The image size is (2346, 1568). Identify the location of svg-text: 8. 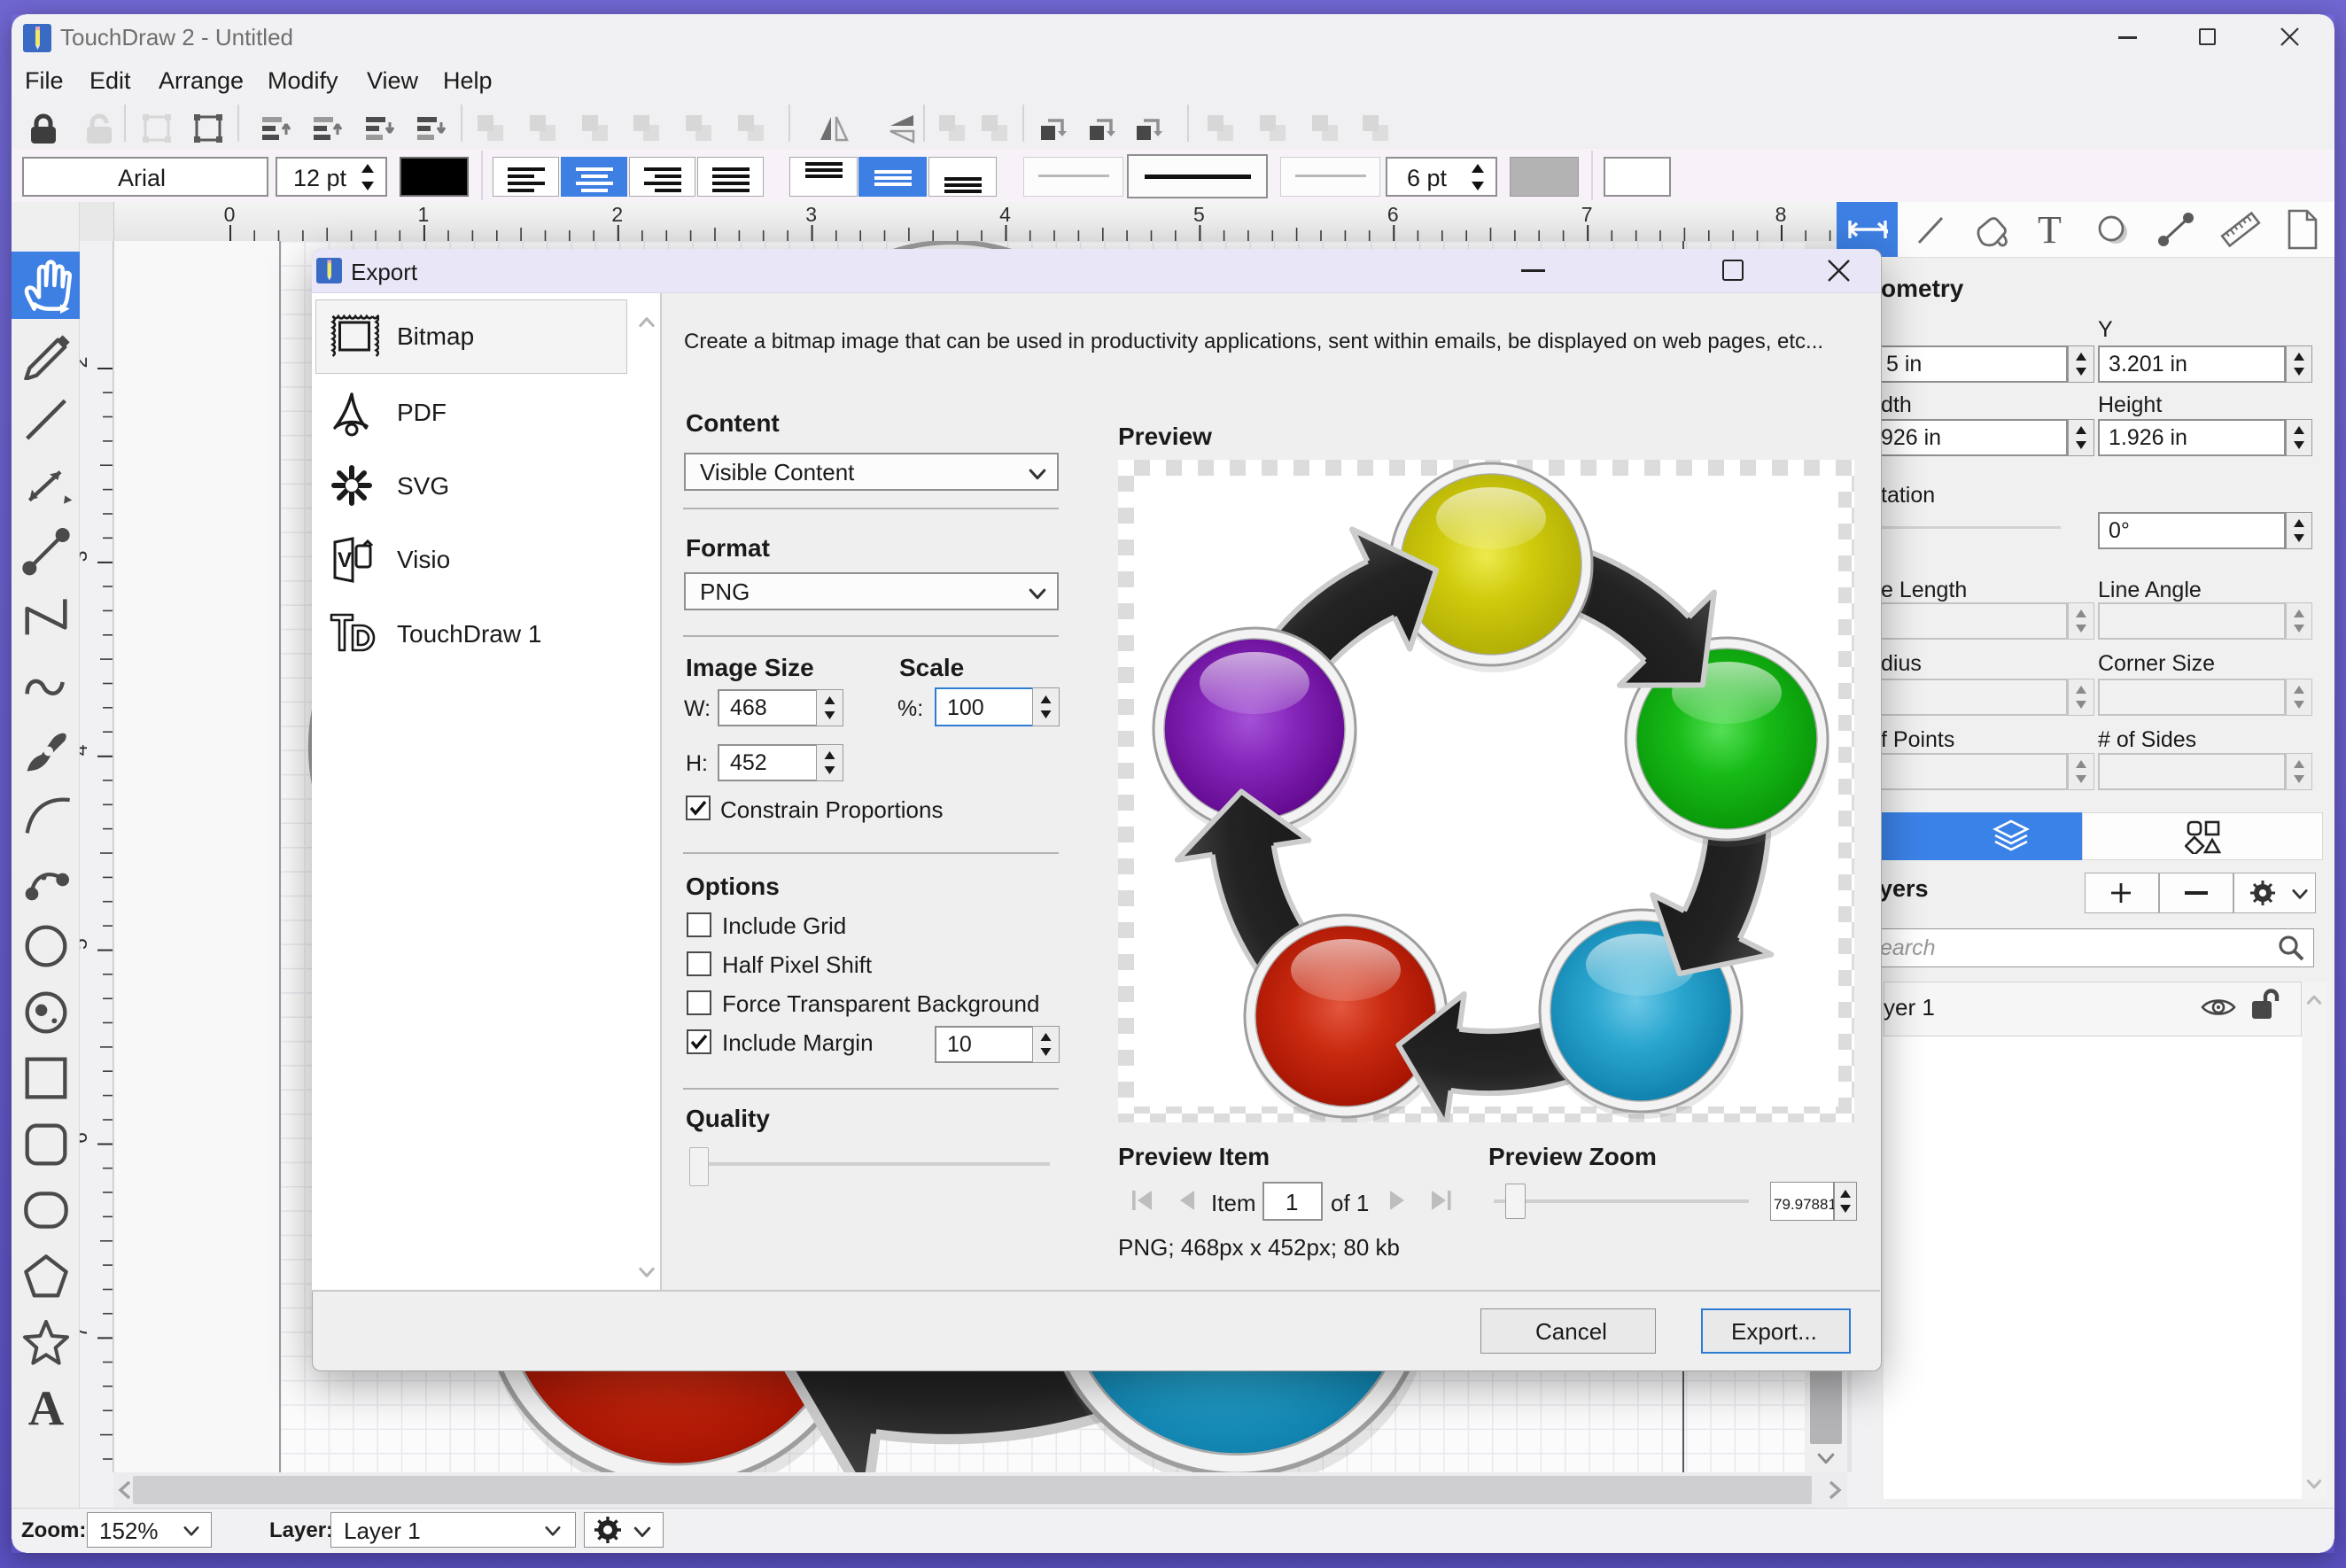
(1781, 214).